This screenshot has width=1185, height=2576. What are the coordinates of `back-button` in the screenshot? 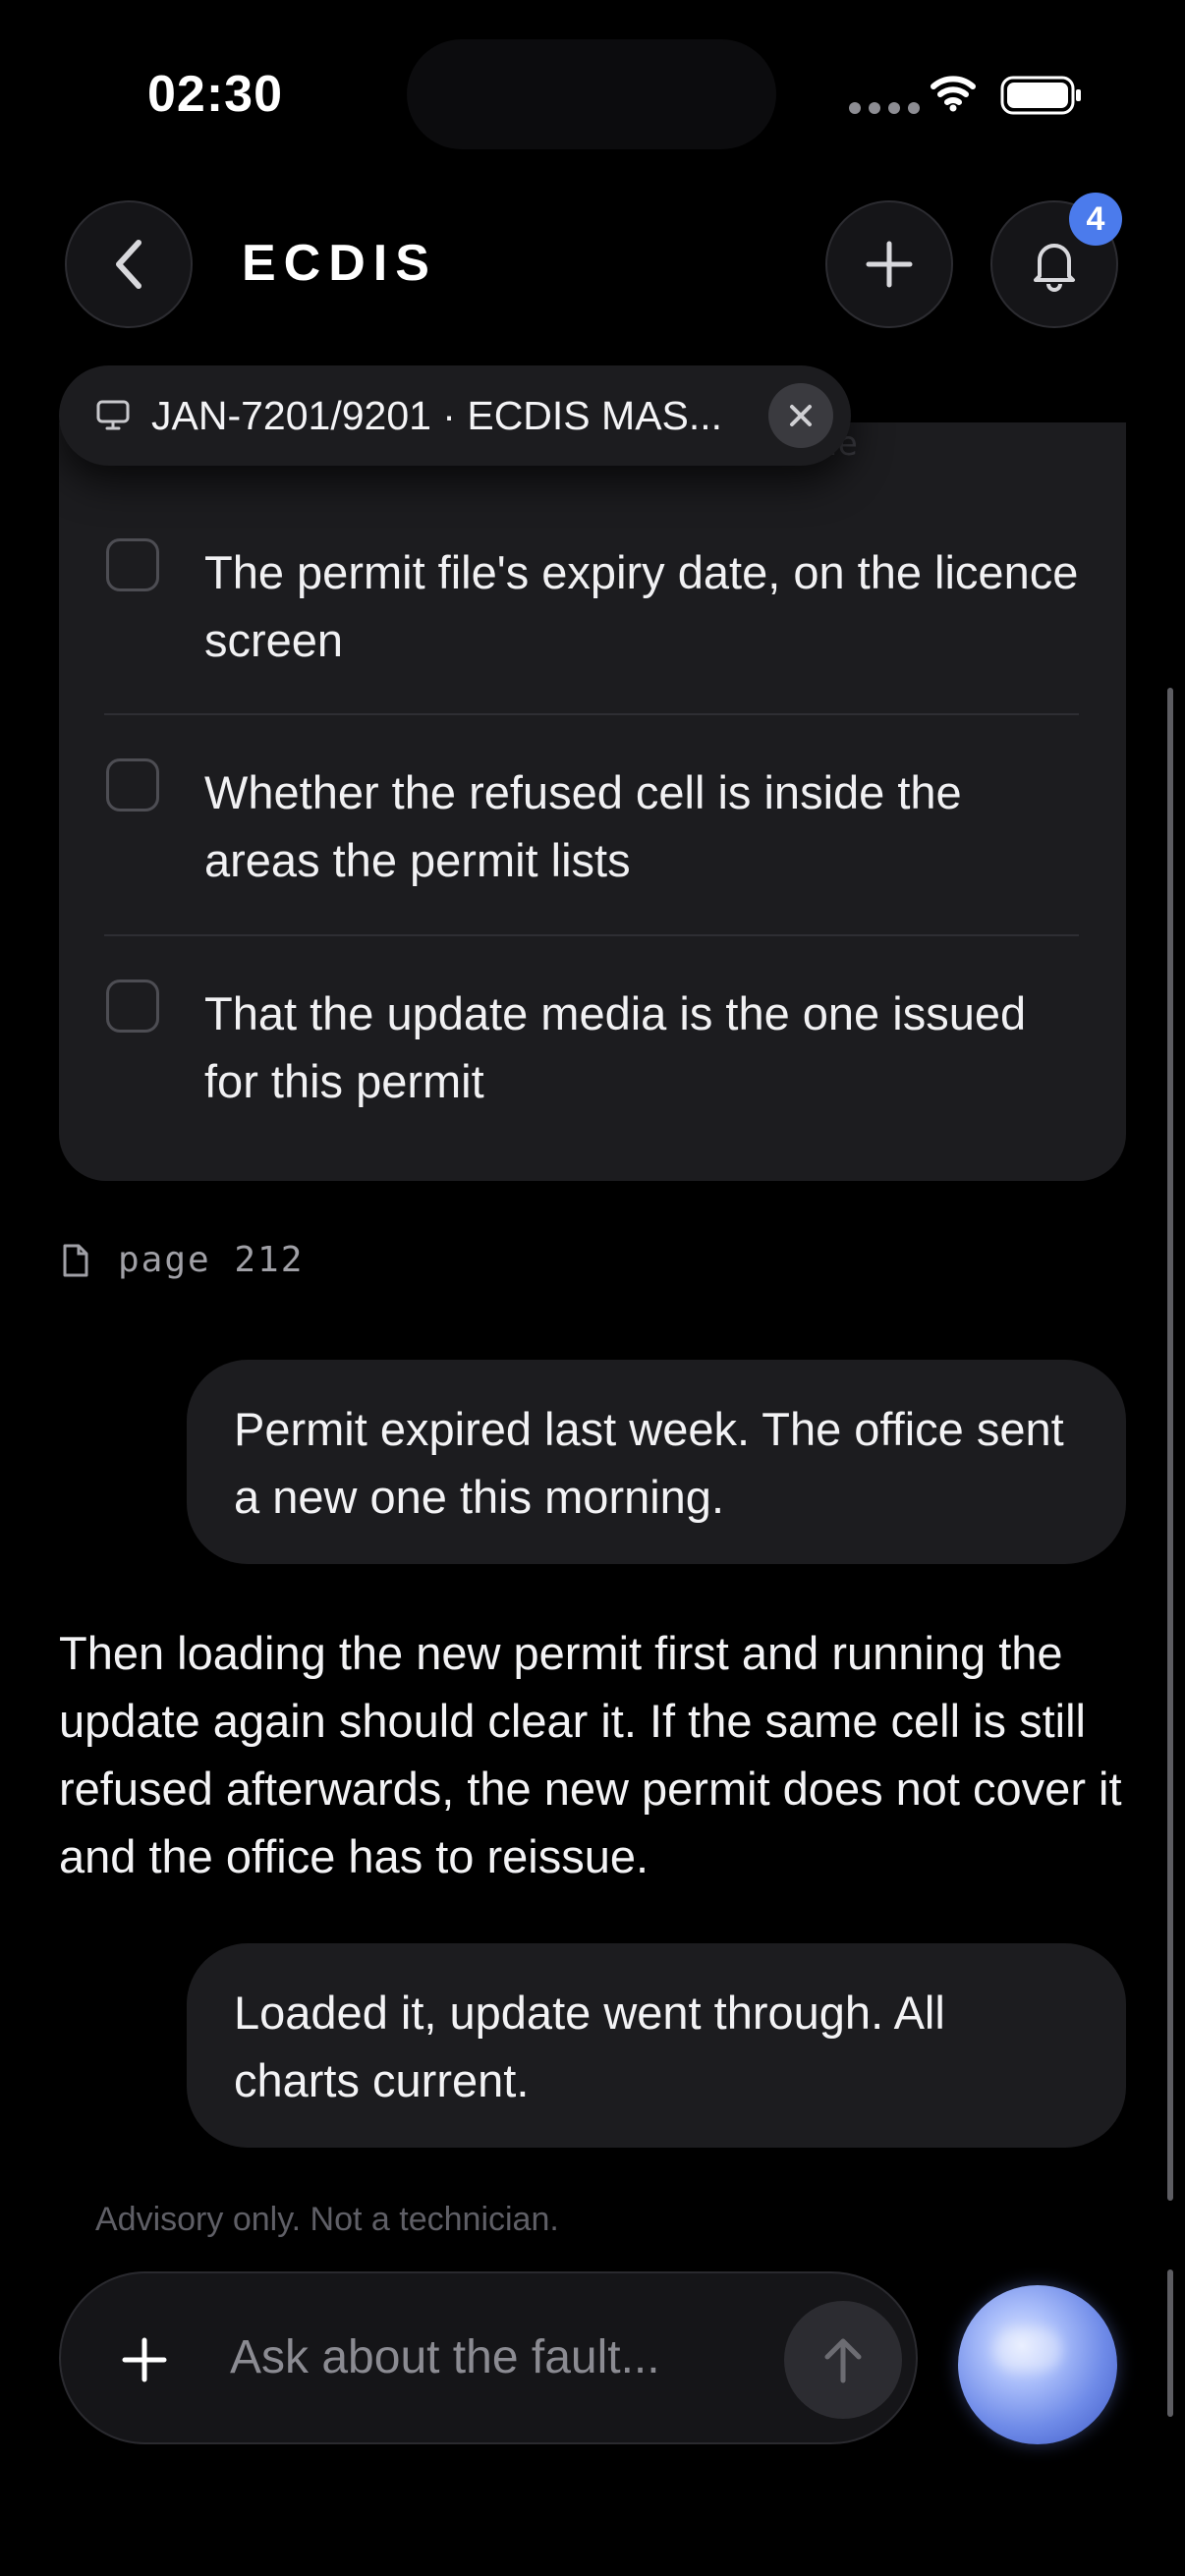 It's located at (129, 264).